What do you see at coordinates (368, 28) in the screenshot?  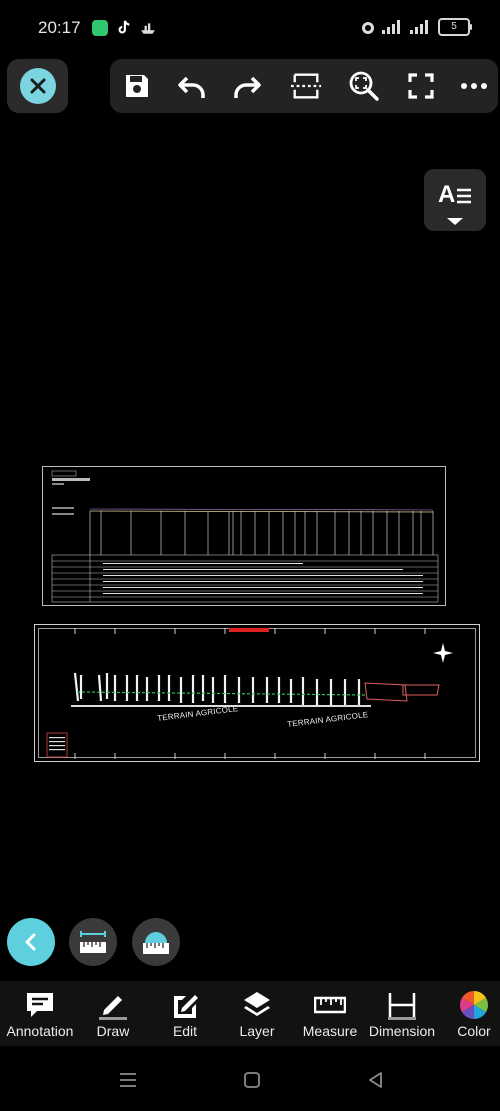 I see `alarm-icon` at bounding box center [368, 28].